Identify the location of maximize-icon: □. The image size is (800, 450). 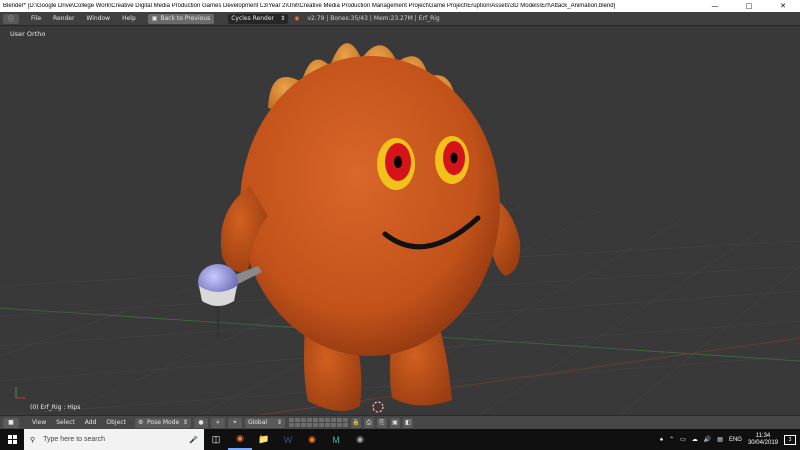
(749, 6).